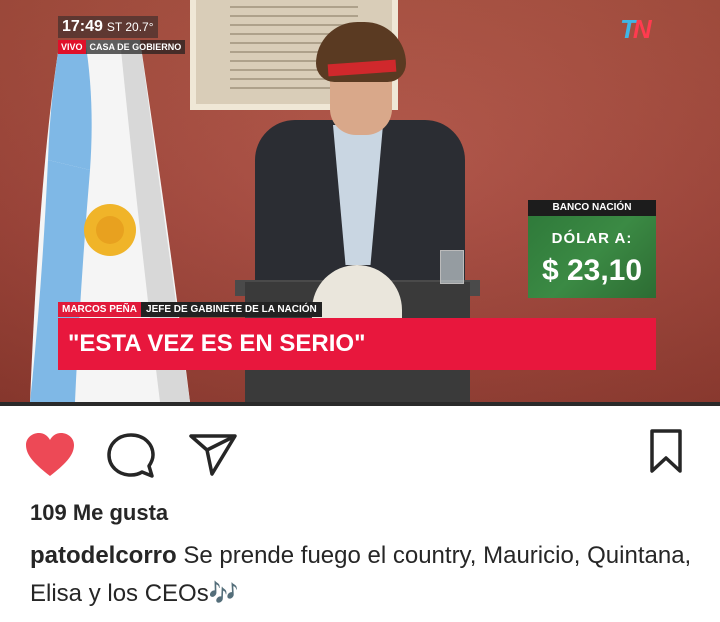  I want to click on dollar-rate-box: DÓLAR A: $ 23,10, so click(592, 257).